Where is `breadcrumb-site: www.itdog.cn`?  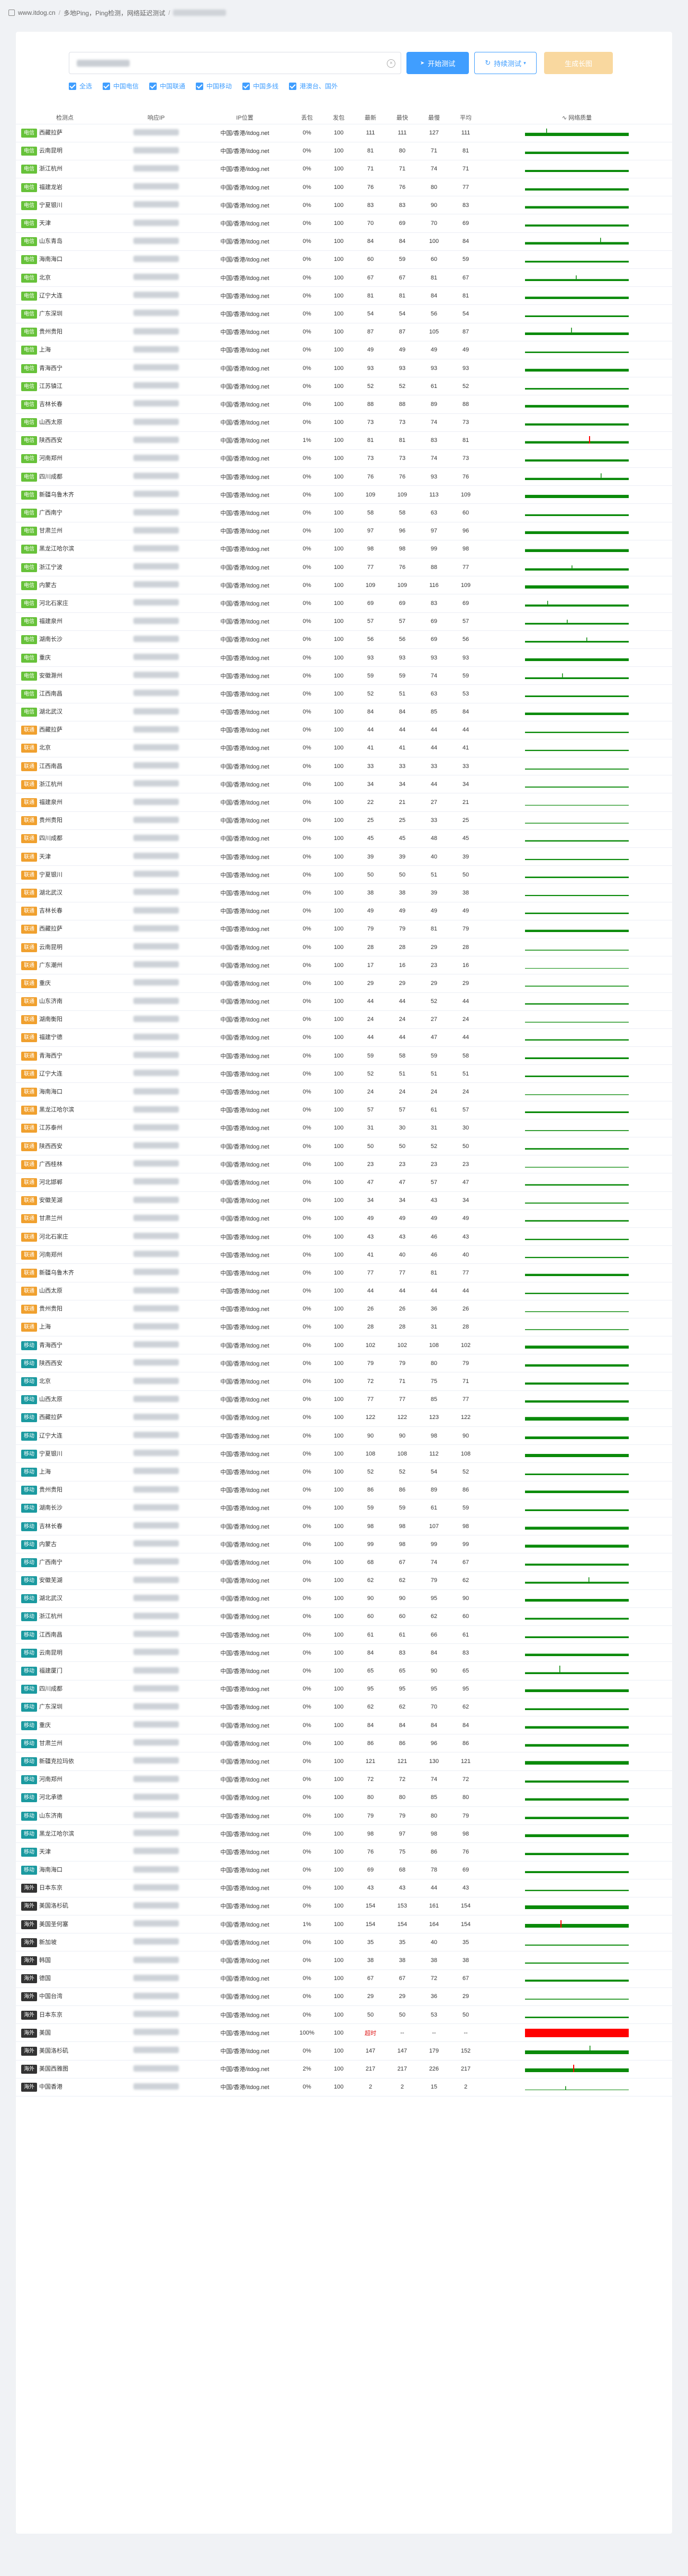
breadcrumb-site: www.itdog.cn is located at coordinates (37, 12).